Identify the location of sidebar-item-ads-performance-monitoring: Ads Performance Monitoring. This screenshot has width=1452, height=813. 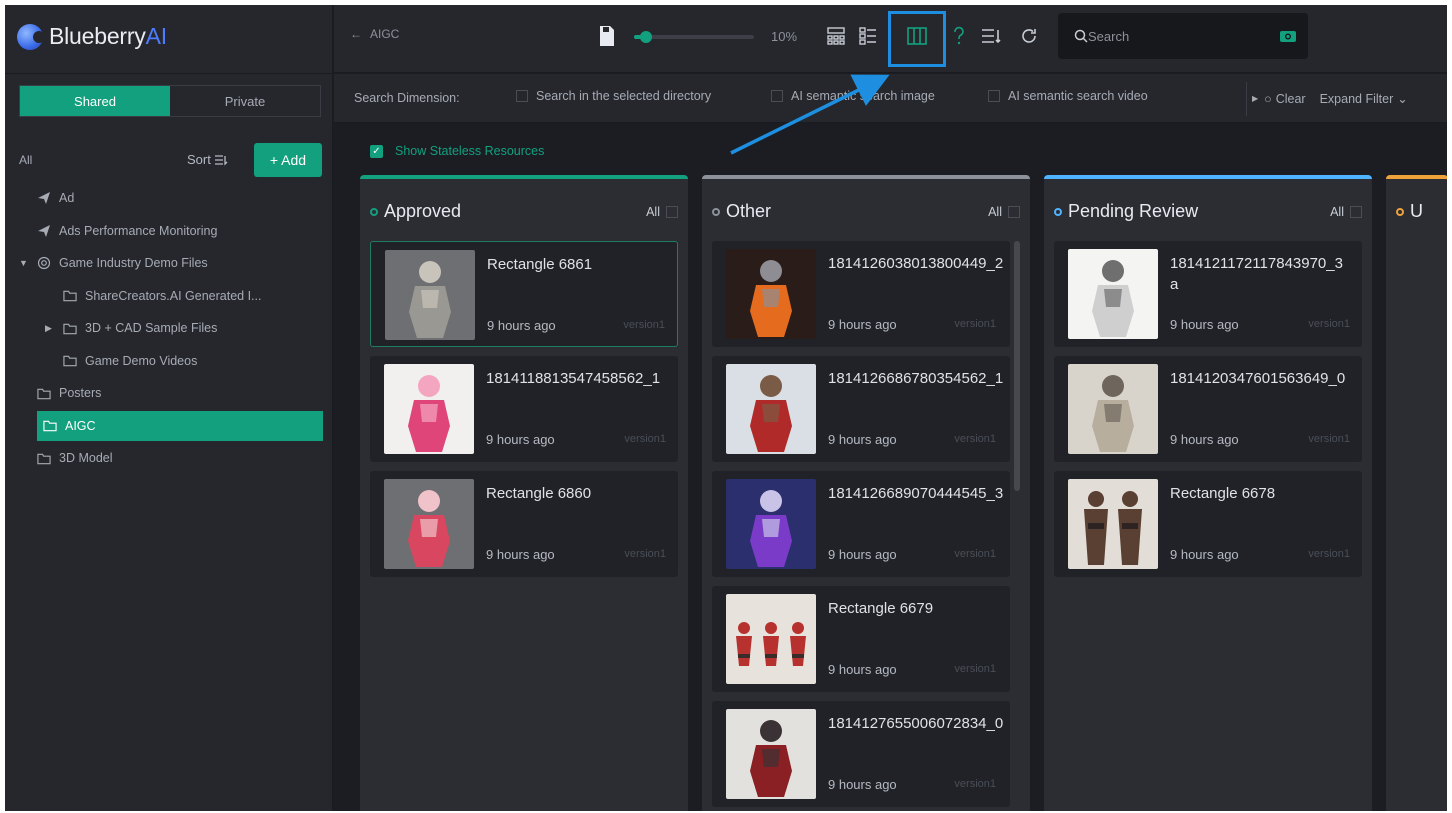
(118, 231).